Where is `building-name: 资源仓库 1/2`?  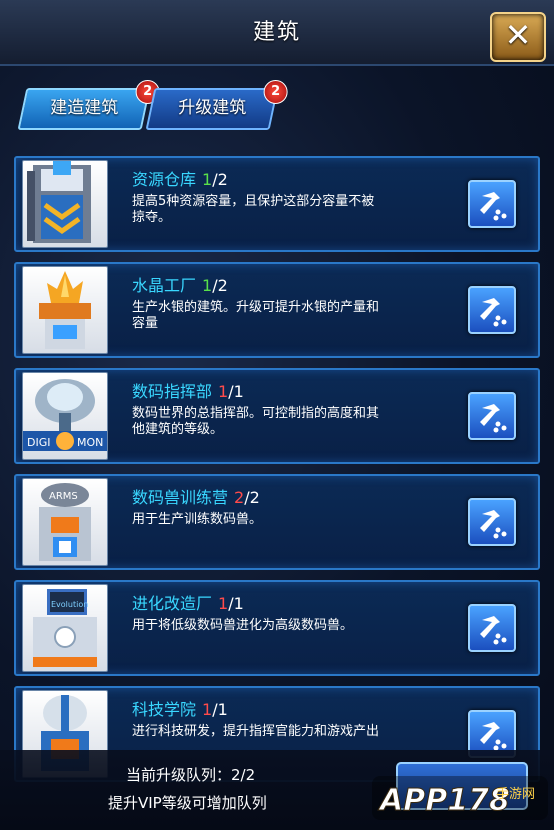
building-name: 资源仓库 1/2 is located at coordinates (180, 179).